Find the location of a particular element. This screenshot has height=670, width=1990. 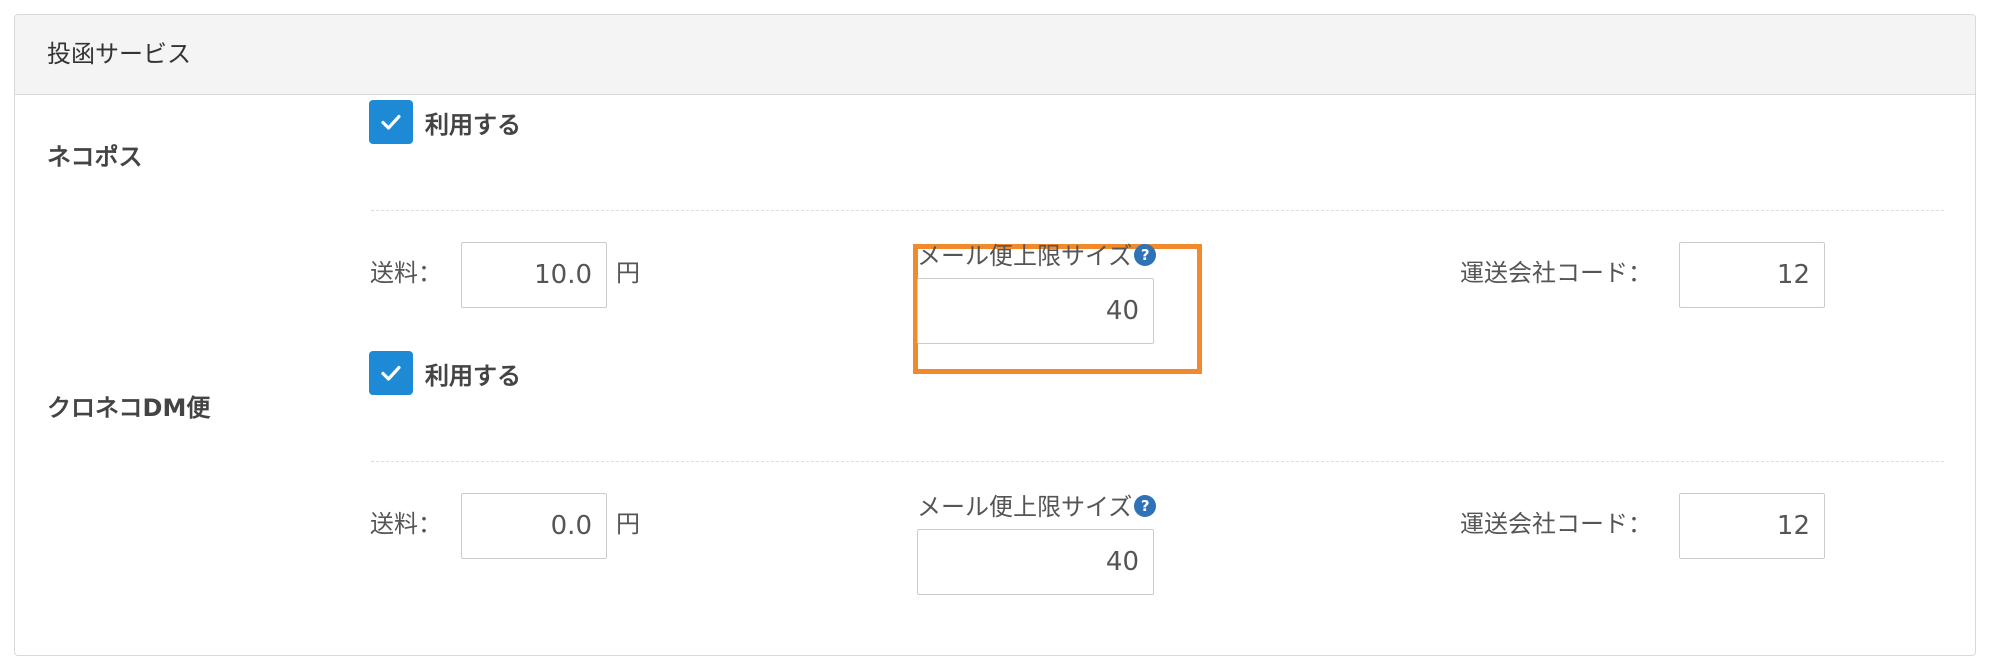

kuroneko-dm-mail-size-limit-label: メール便上限サイズ? is located at coordinates (1037, 507).